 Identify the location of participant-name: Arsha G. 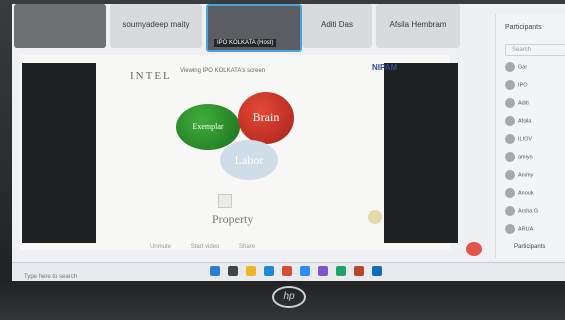
(528, 211).